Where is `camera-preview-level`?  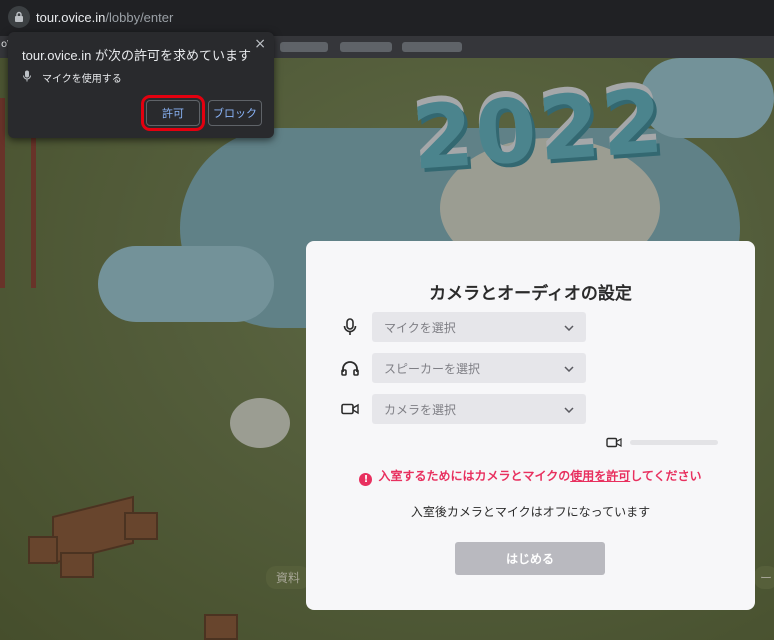
camera-preview-level is located at coordinates (662, 442).